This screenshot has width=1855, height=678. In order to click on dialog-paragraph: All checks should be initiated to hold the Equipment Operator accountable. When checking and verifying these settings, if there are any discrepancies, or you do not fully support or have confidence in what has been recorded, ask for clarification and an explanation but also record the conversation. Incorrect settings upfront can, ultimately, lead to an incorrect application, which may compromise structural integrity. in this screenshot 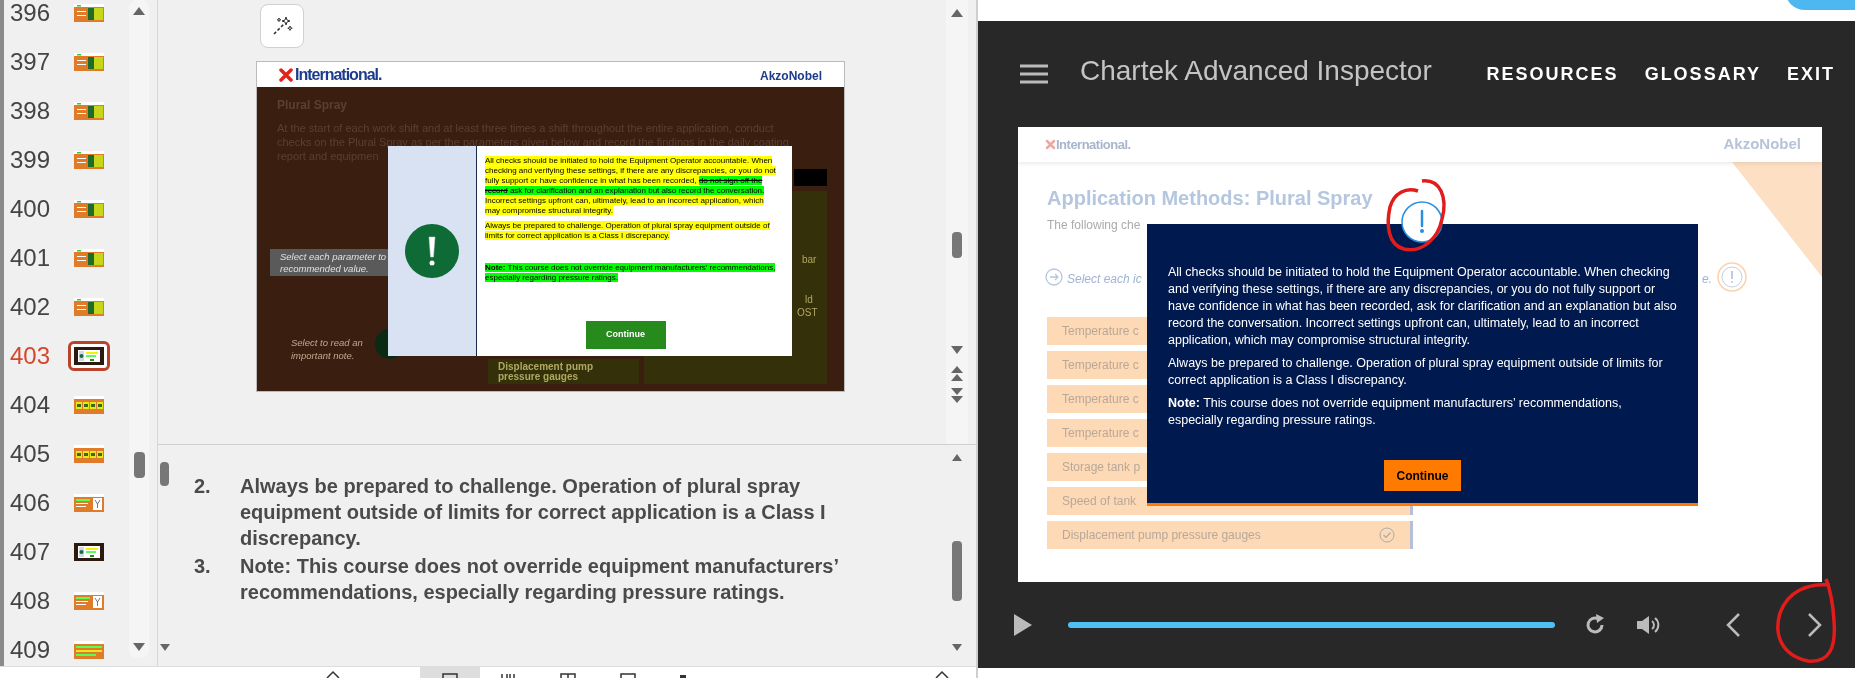, I will do `click(1422, 306)`.